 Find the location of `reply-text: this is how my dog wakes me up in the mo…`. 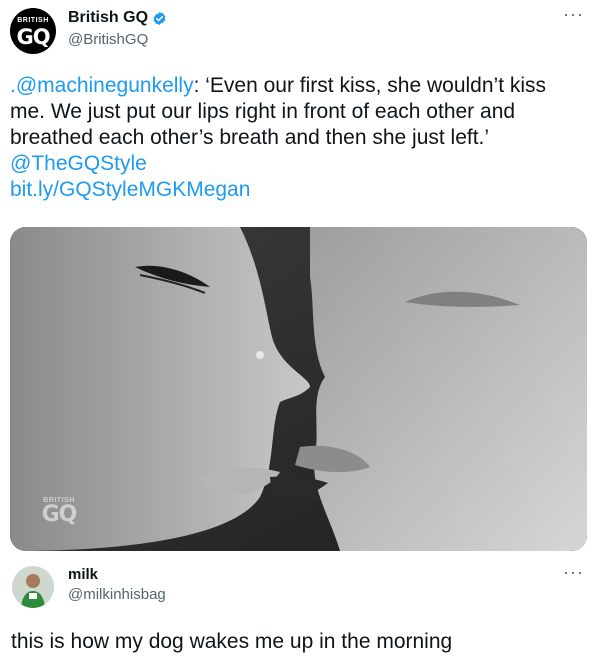

reply-text: this is how my dog wakes me up in the mo… is located at coordinates (232, 641).